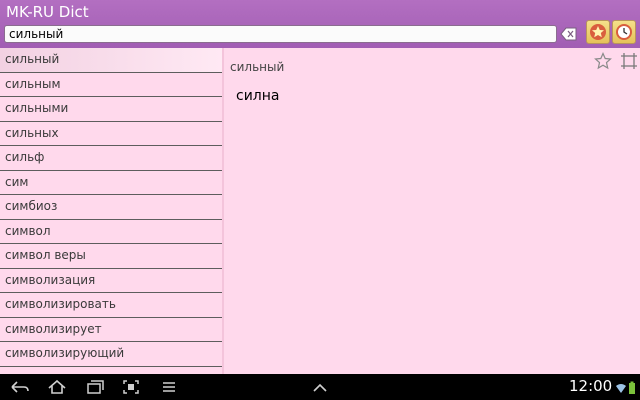 The height and width of the screenshot is (400, 640). I want to click on list-item: символ веры, so click(112, 256).